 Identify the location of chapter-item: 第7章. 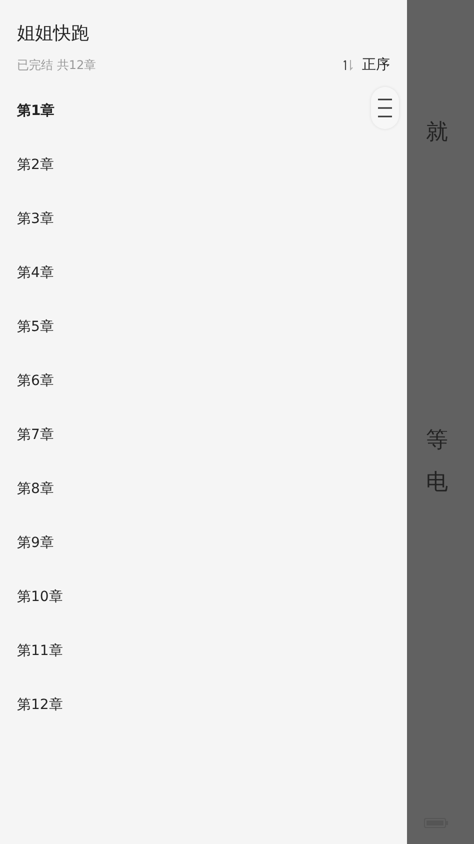
(203, 435).